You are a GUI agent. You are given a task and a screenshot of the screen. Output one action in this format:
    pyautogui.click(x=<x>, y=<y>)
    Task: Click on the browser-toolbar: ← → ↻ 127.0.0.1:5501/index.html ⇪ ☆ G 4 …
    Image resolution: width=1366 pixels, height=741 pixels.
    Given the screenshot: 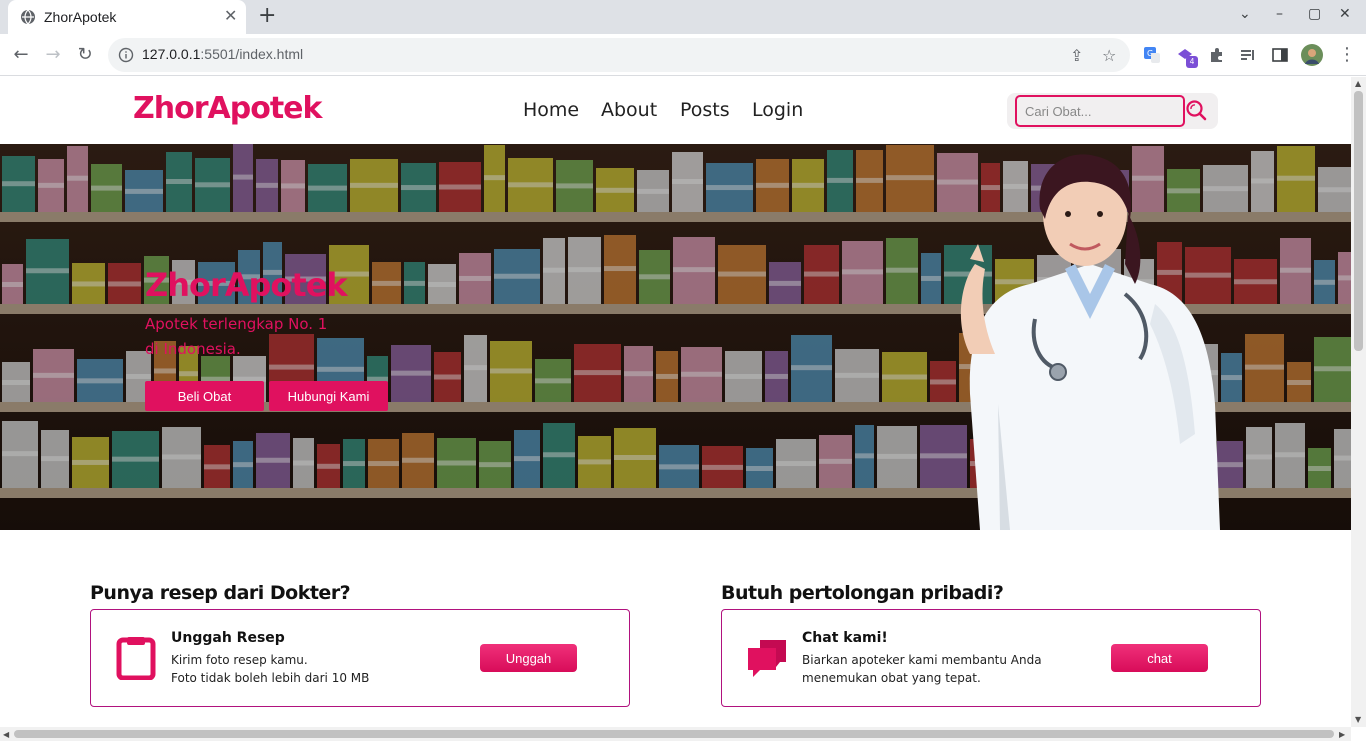 What is the action you would take?
    pyautogui.click(x=683, y=55)
    